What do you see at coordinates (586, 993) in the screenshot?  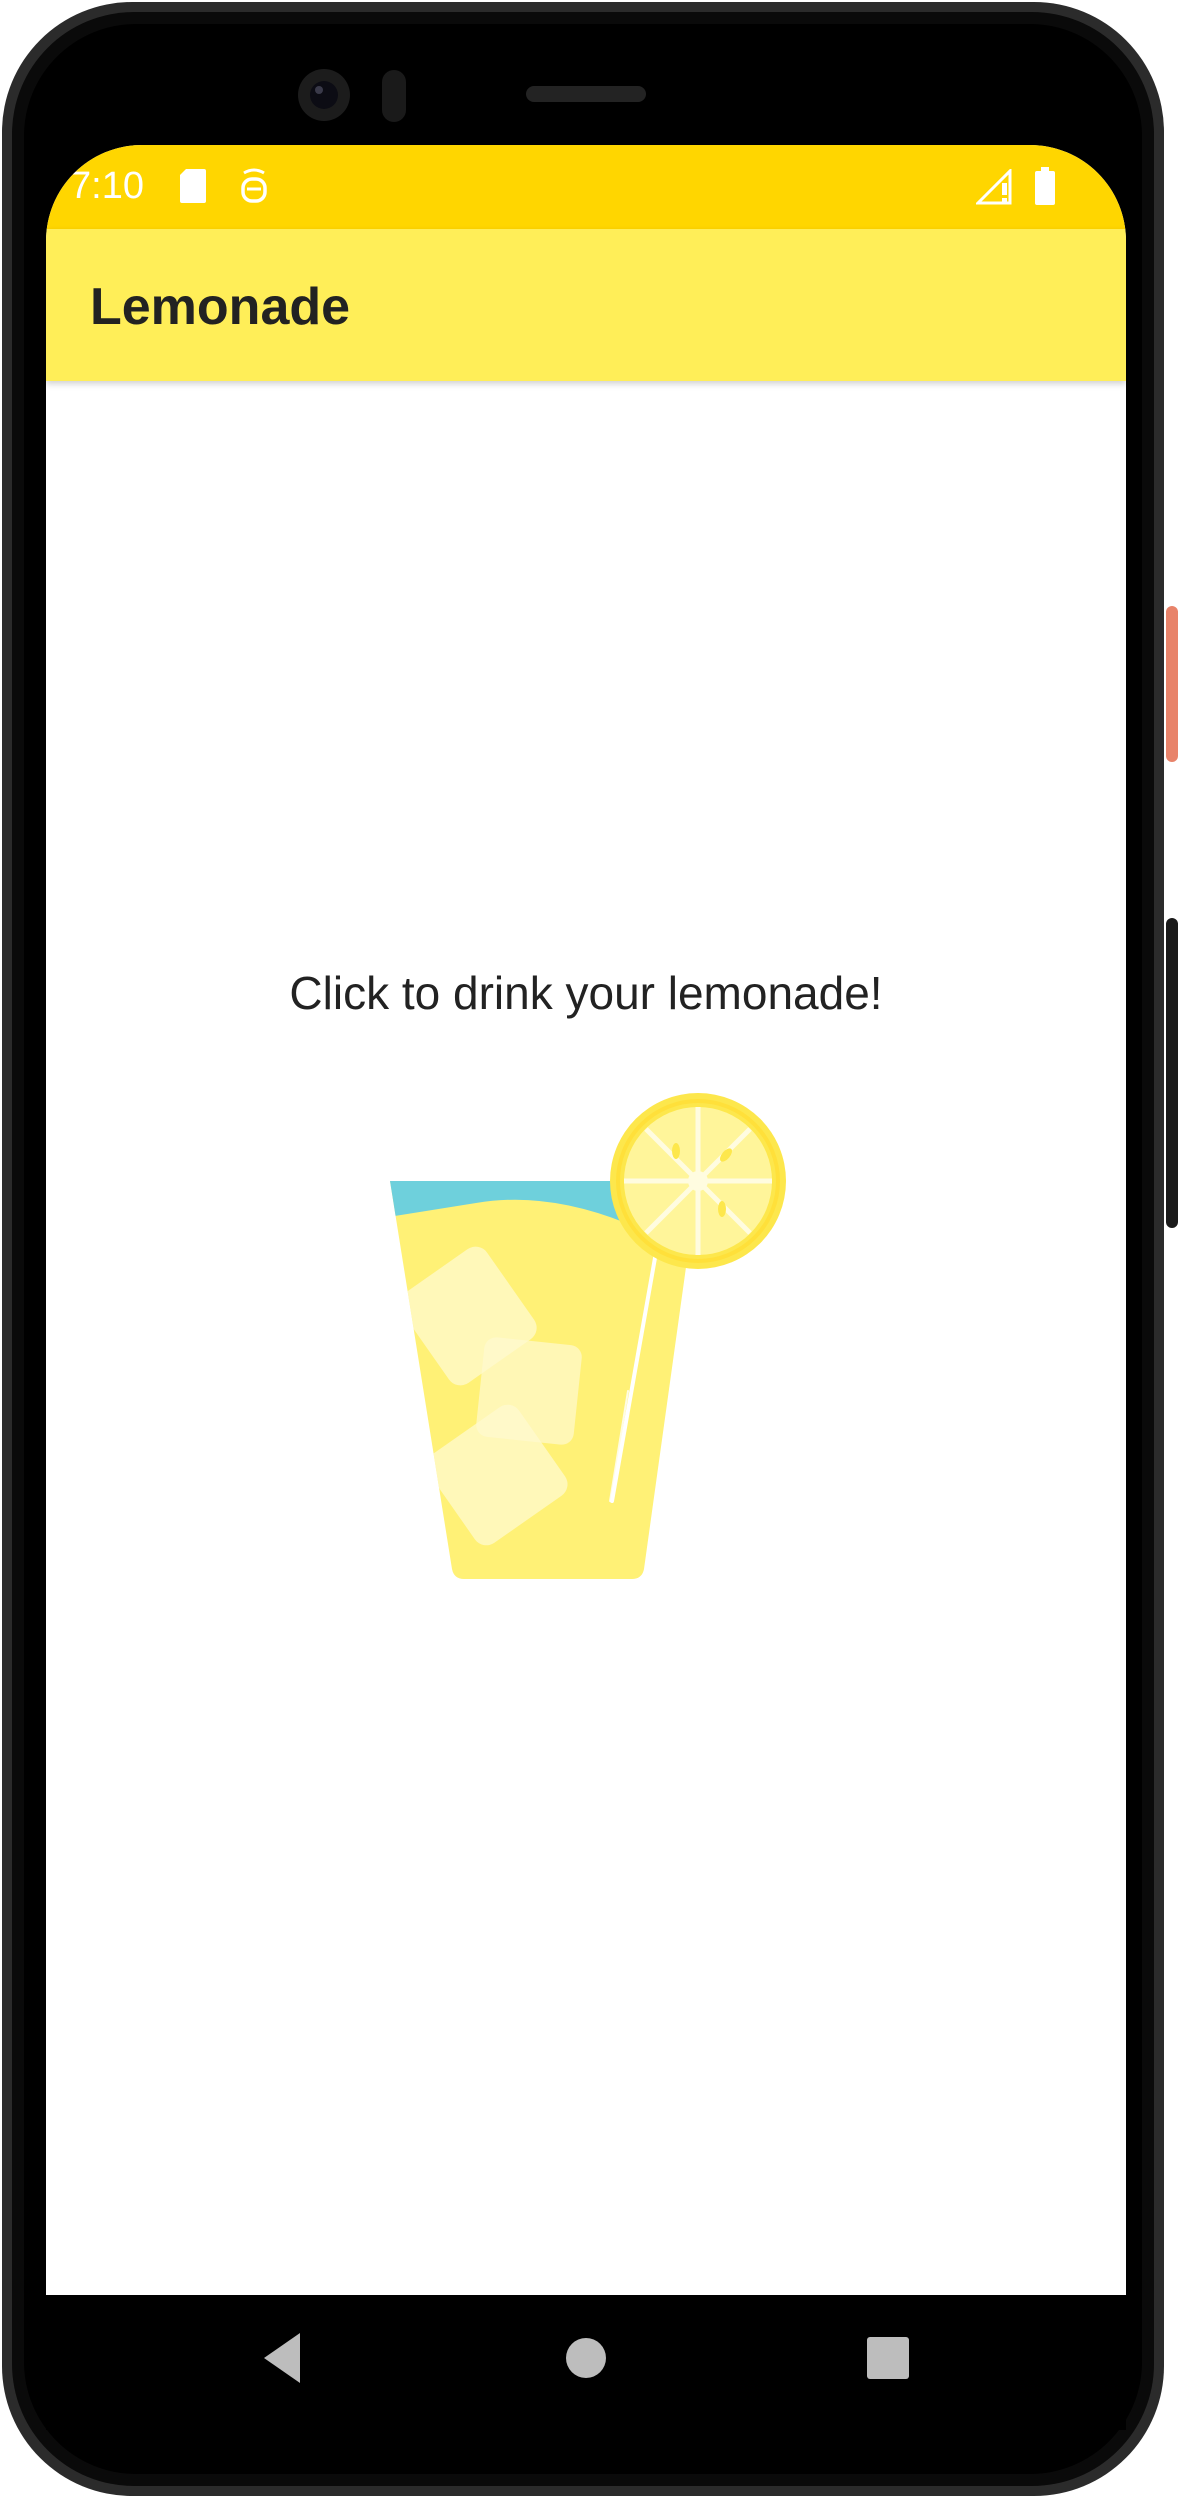 I see `instruction-text: Click to drink your lemonade!` at bounding box center [586, 993].